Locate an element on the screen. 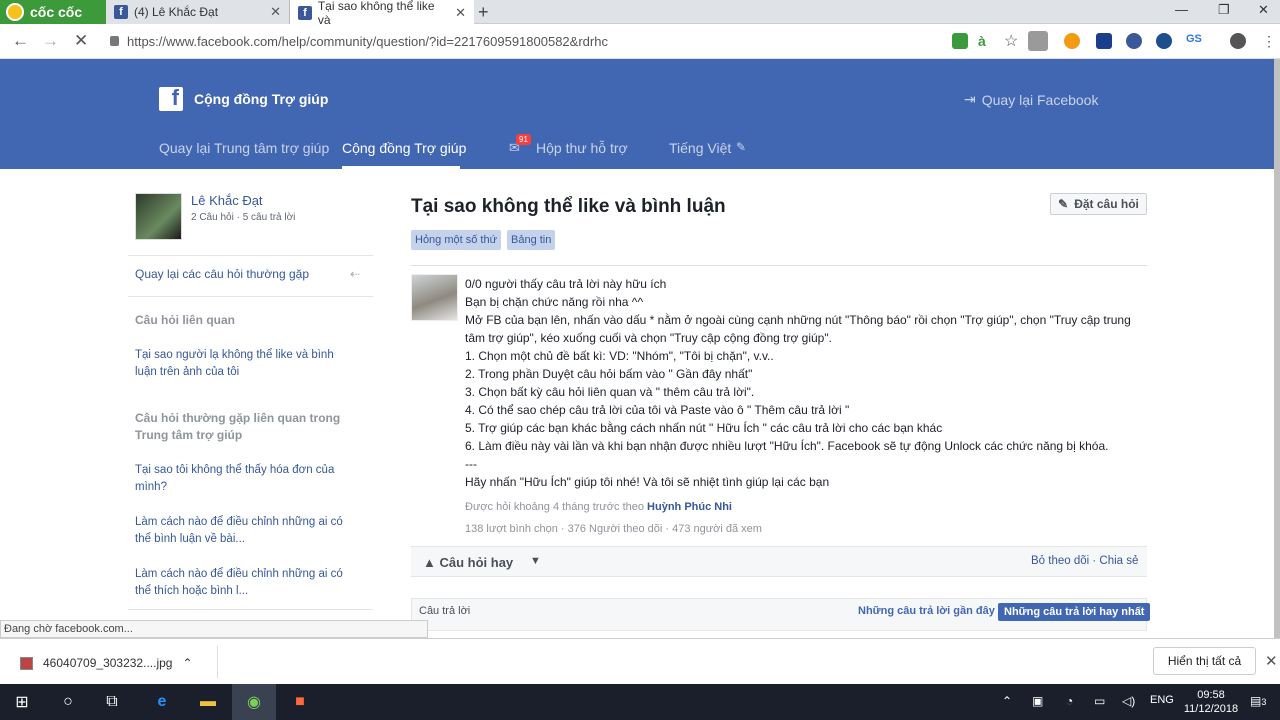 The image size is (1280, 720). best-answers-tab: Những câu trả lời hay nhất is located at coordinates (1074, 612).